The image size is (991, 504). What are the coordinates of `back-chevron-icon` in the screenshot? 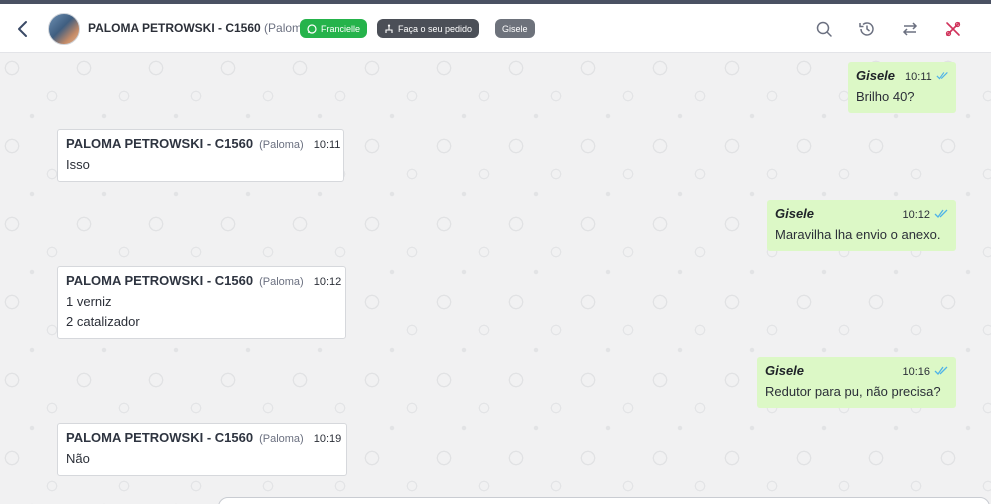 It's located at (23, 29).